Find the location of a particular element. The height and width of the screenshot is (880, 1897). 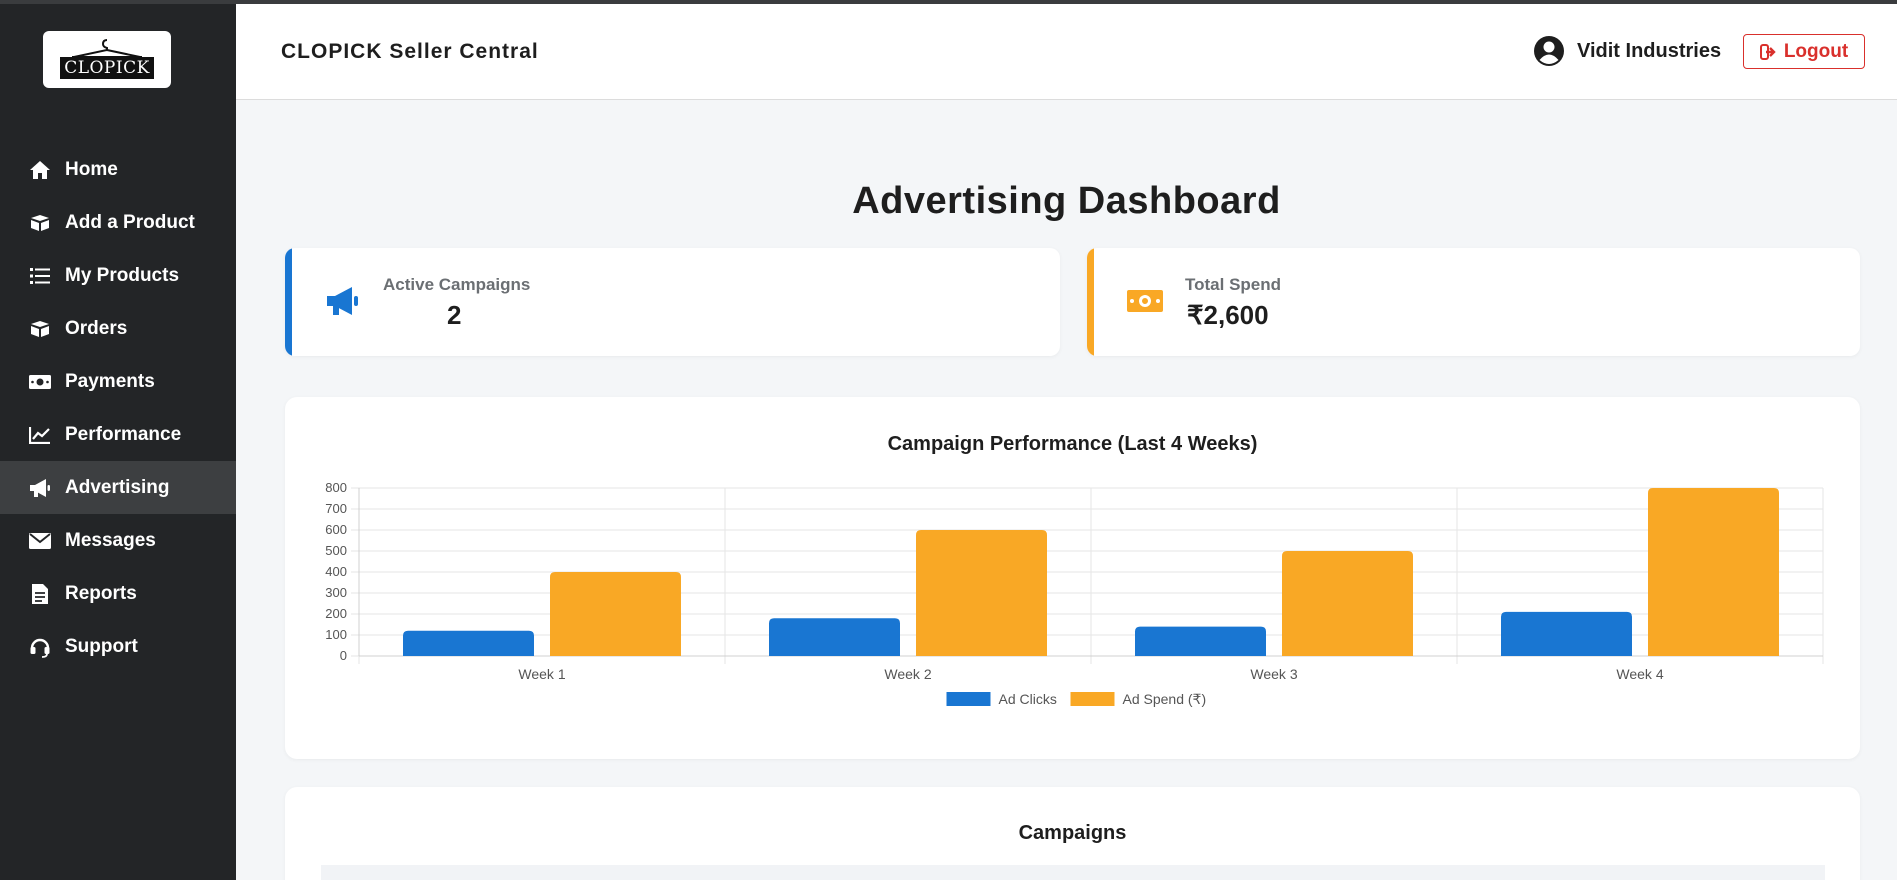

sidebar-item-add-a-product: Add a Product is located at coordinates (118, 222).